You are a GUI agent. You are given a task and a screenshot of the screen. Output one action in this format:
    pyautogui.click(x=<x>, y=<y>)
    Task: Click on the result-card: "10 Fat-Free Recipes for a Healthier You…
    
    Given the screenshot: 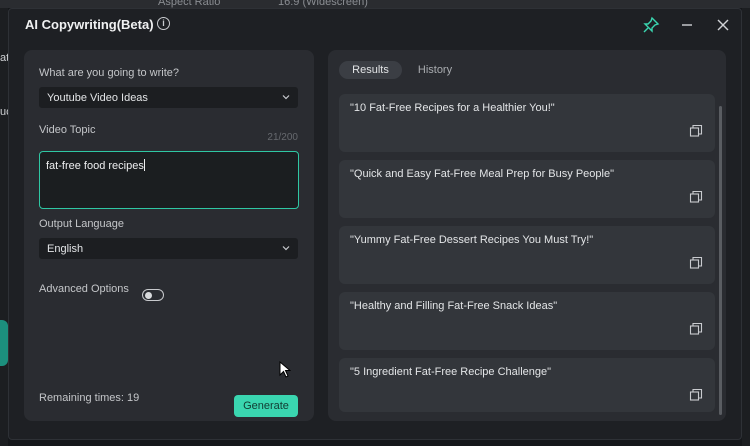 What is the action you would take?
    pyautogui.click(x=527, y=123)
    